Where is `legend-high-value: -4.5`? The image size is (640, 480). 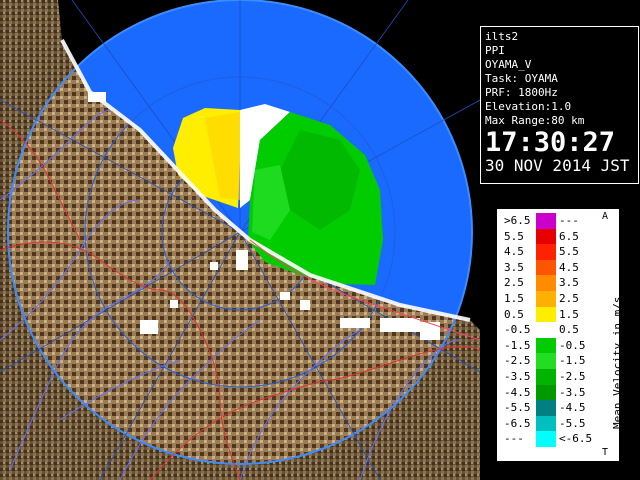
legend-high-value: -4.5 is located at coordinates (572, 408).